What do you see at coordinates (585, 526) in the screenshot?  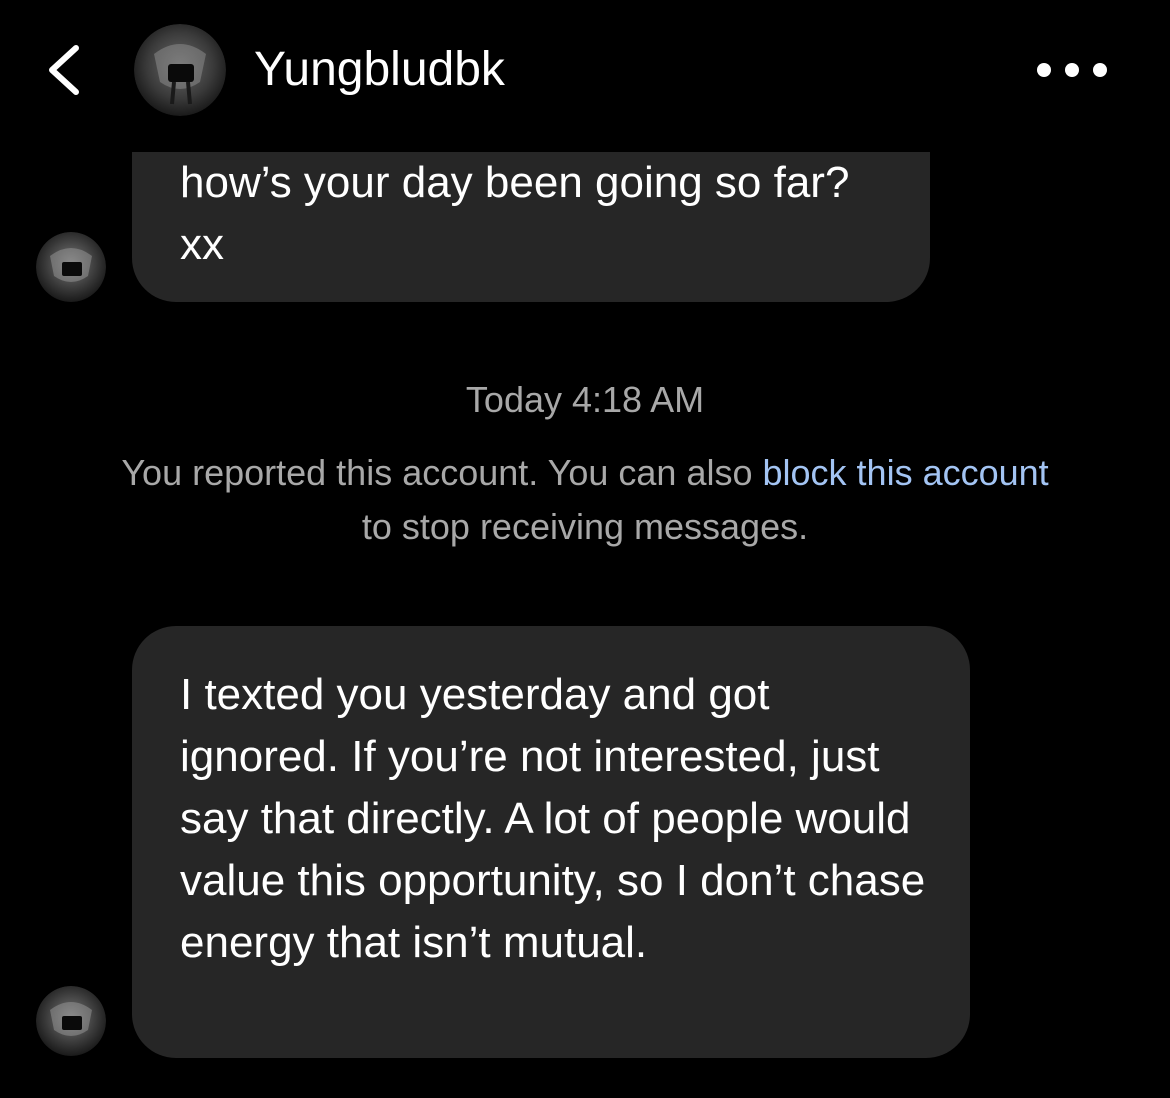 I see `report-notice-text-end: to stop receiving messages.` at bounding box center [585, 526].